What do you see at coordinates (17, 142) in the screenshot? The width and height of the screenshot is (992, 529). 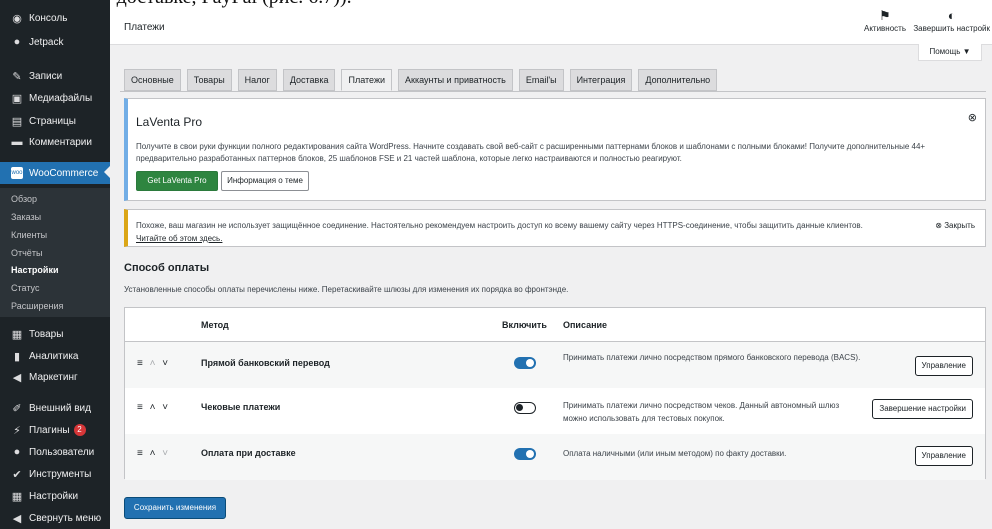 I see `comment-icon: ▬` at bounding box center [17, 142].